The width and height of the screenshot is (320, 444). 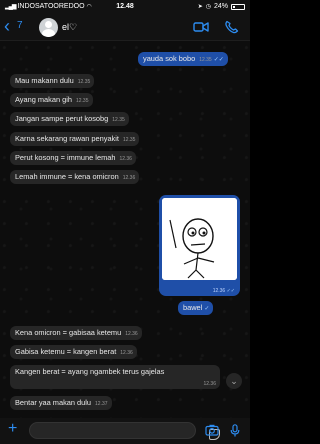 What do you see at coordinates (67, 176) in the screenshot?
I see `message-text: Lemah immune = kena omicron` at bounding box center [67, 176].